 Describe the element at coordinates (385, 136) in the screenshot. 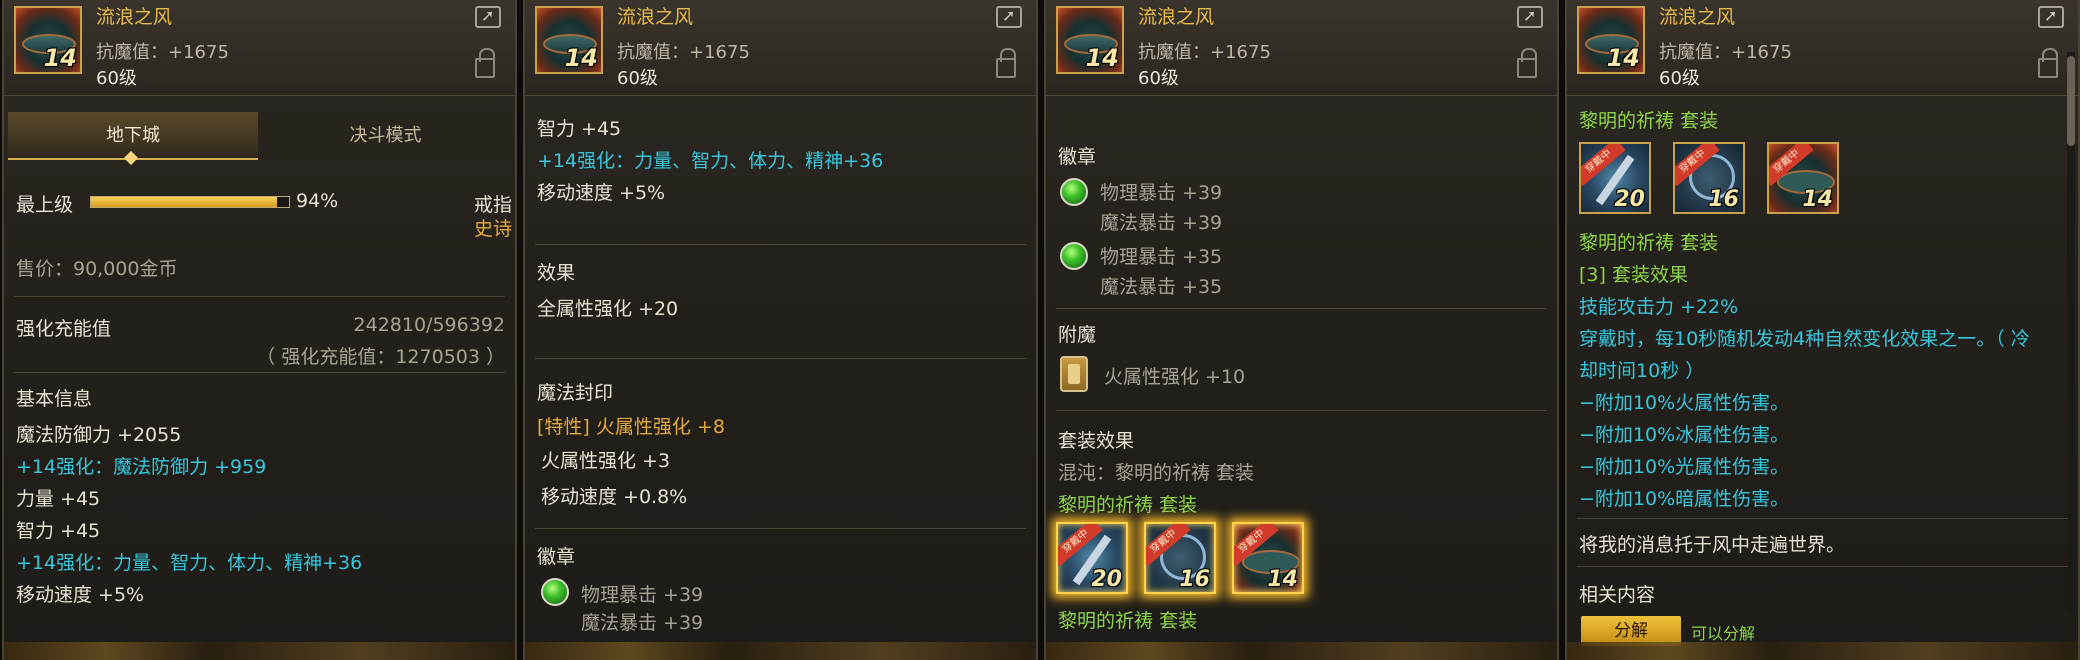

I see `tab-pvp: 决斗模式` at that location.